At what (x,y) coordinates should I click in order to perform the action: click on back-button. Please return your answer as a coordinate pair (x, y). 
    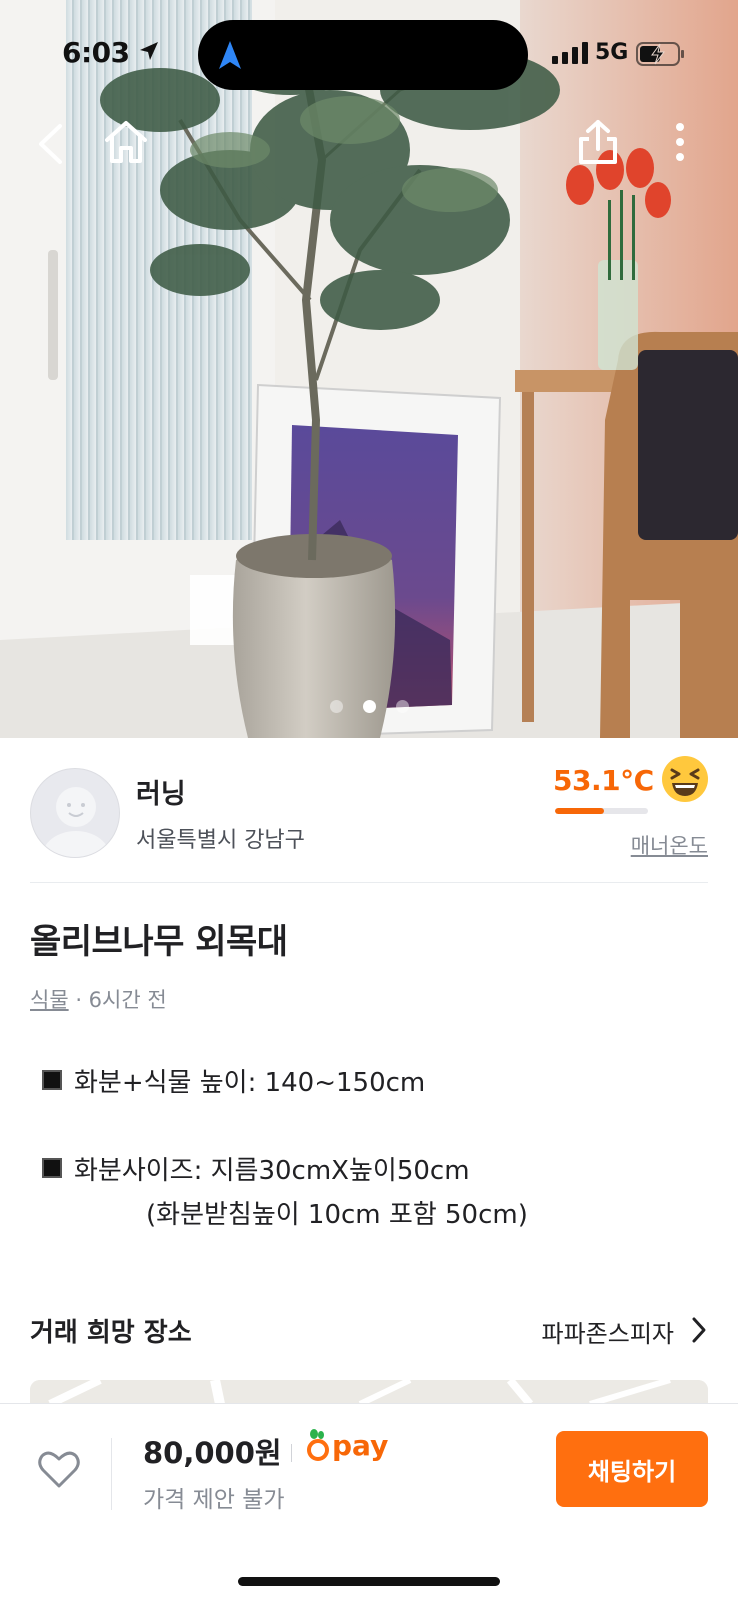
    Looking at the image, I should click on (50, 144).